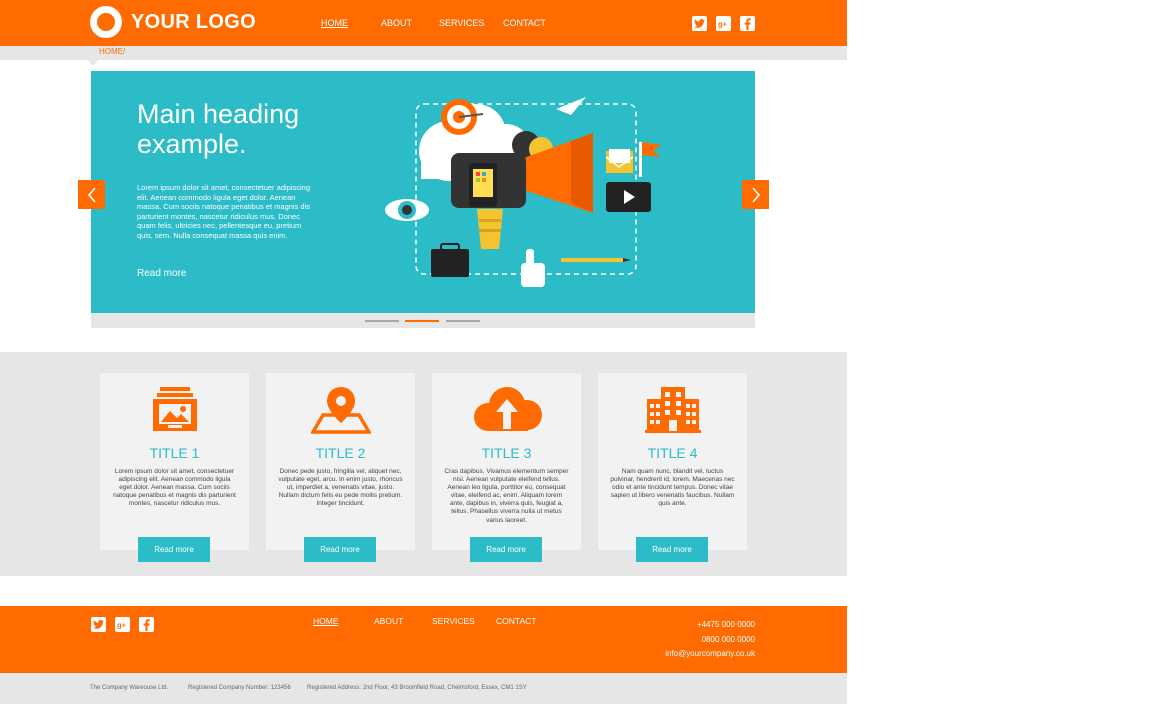 Image resolution: width=1152 pixels, height=704 pixels. I want to click on feature-title: TITLE 3, so click(506, 453).